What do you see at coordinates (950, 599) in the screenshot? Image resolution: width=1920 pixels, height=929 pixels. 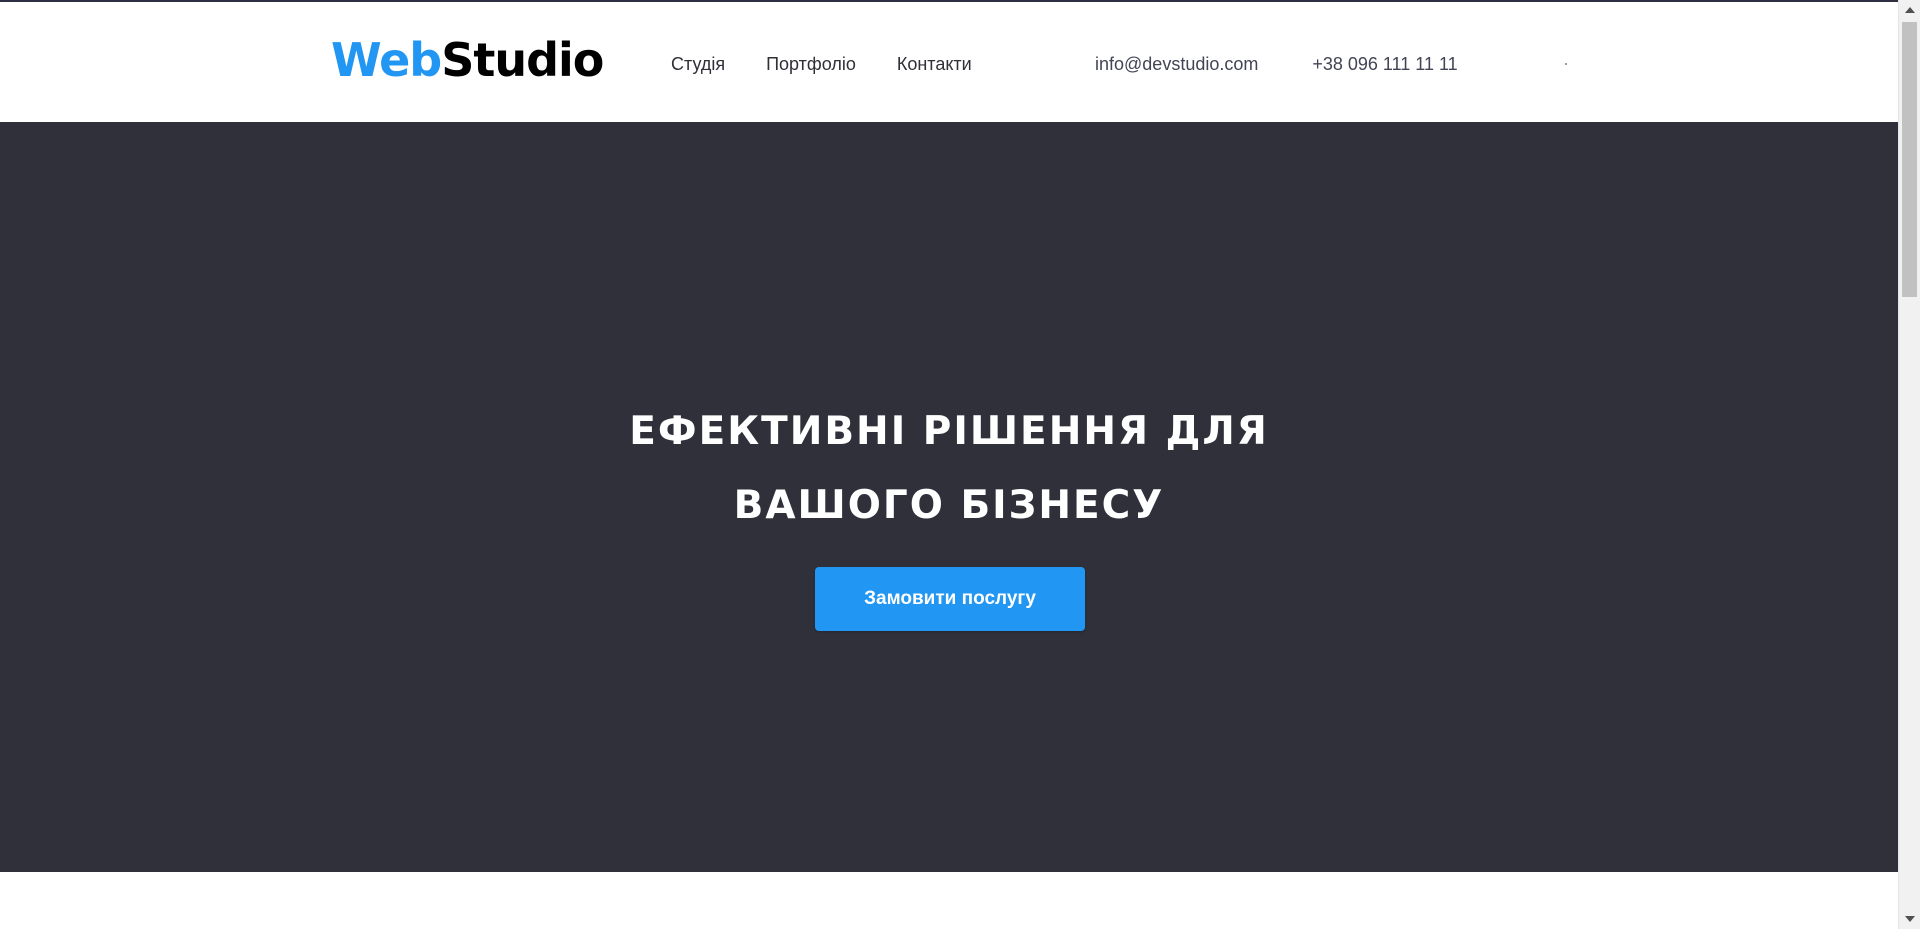 I see `order-service-button: Замовити послугу` at bounding box center [950, 599].